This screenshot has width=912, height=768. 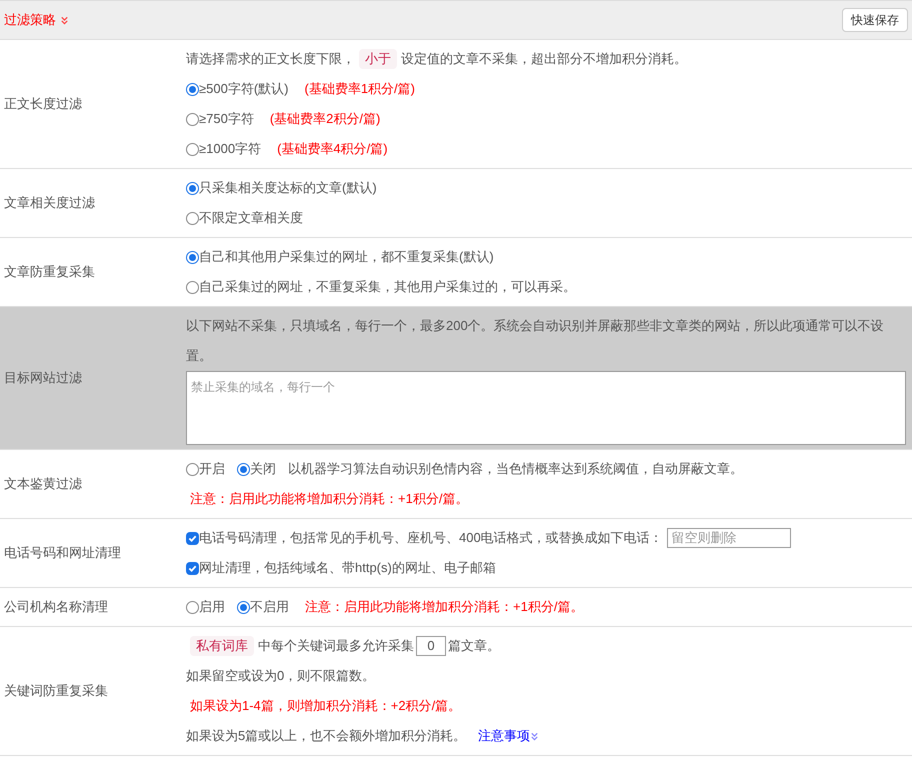 What do you see at coordinates (212, 607) in the screenshot?
I see `radio-label: 启用` at bounding box center [212, 607].